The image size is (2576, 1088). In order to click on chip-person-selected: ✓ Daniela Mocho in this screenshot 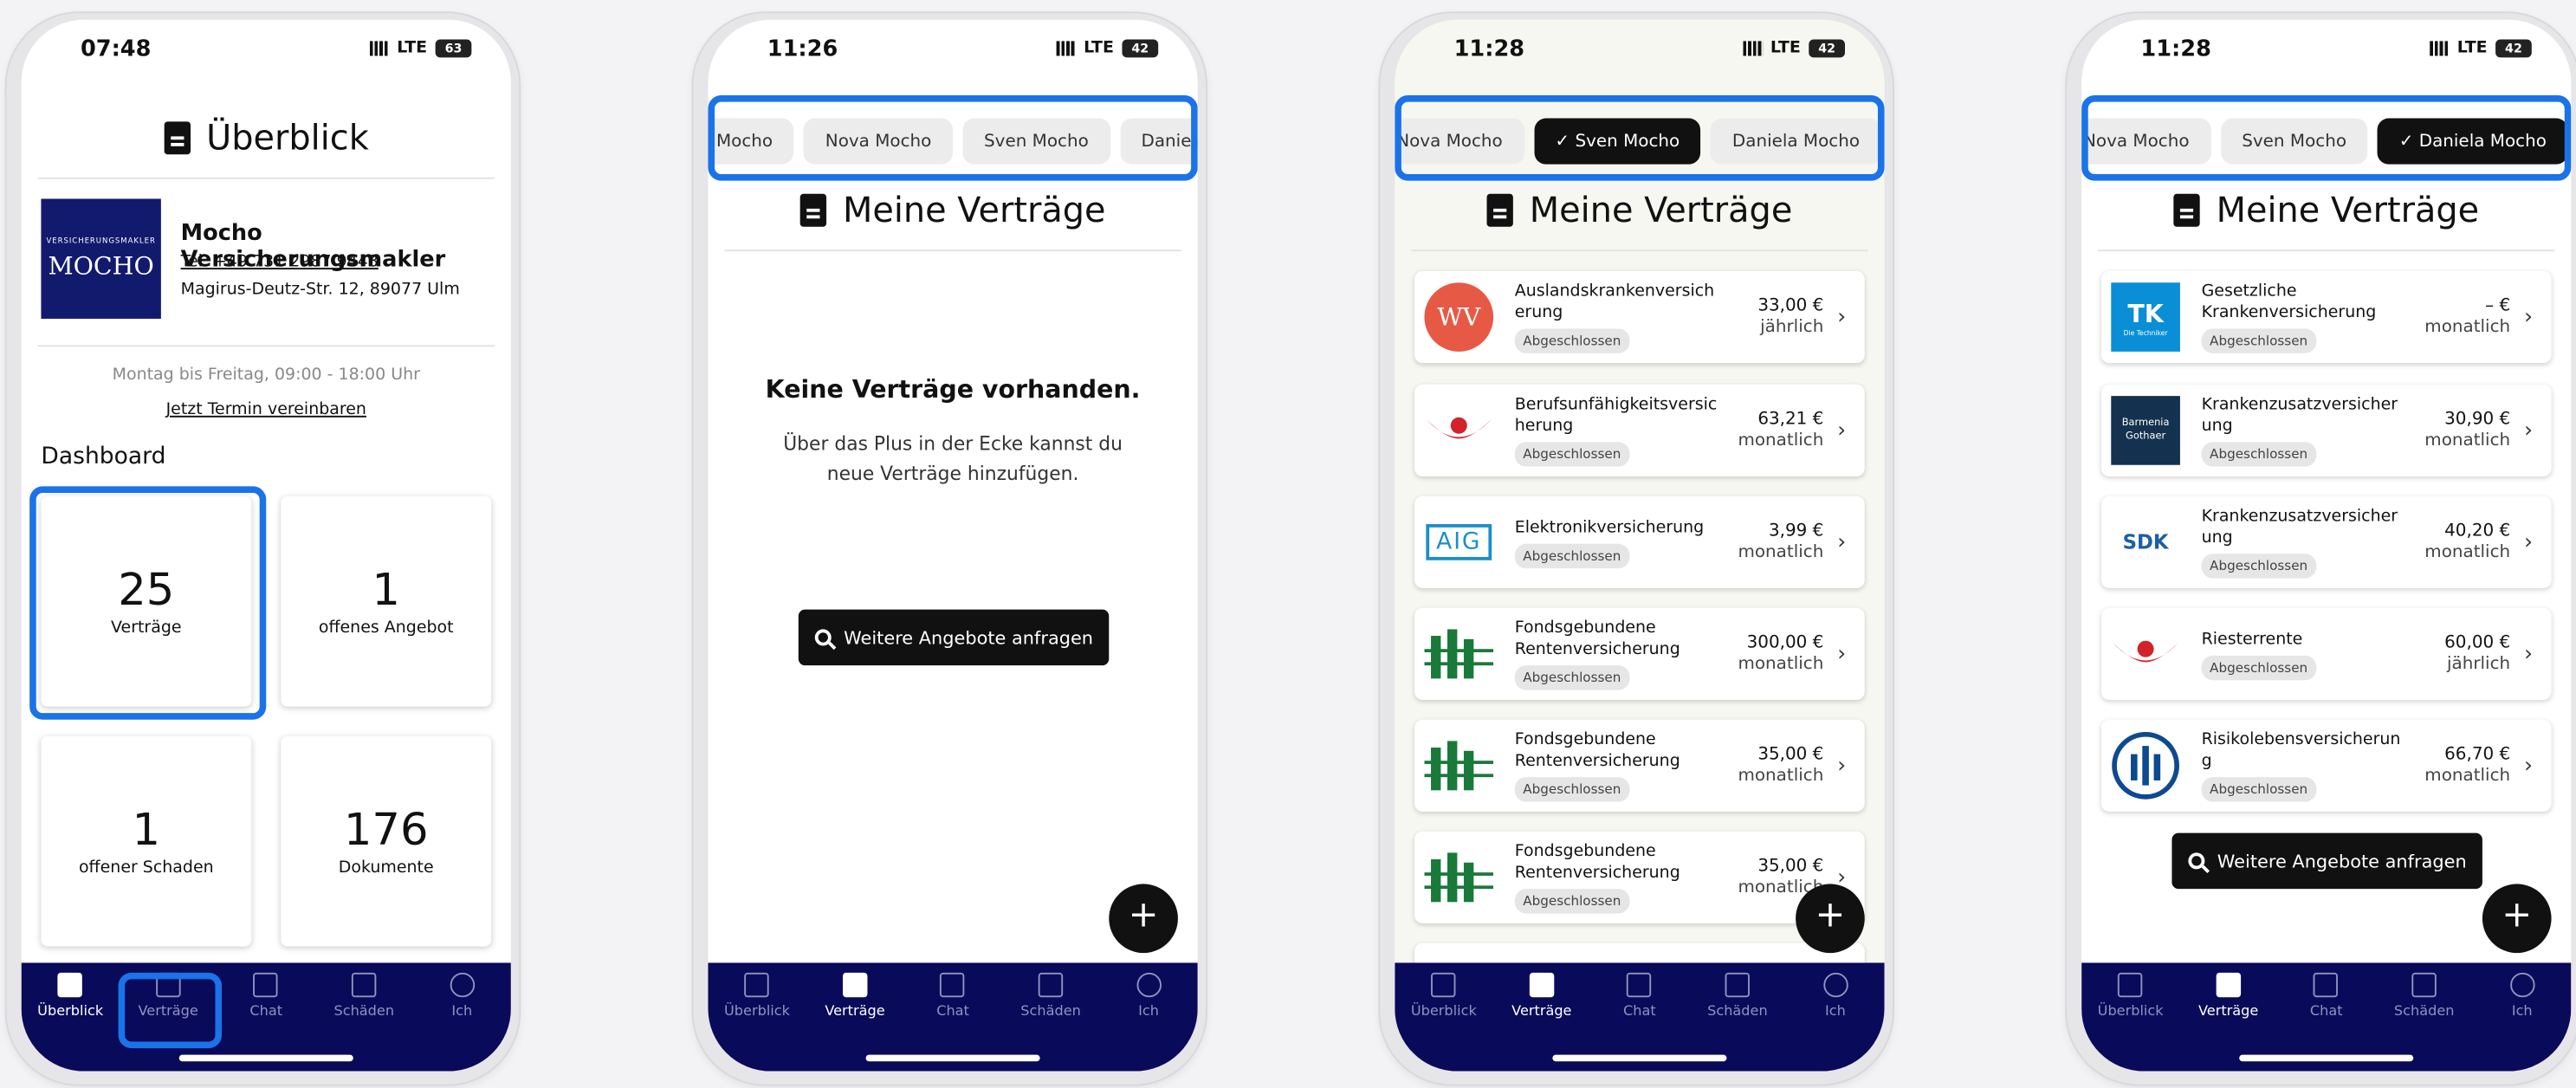, I will do `click(2473, 141)`.